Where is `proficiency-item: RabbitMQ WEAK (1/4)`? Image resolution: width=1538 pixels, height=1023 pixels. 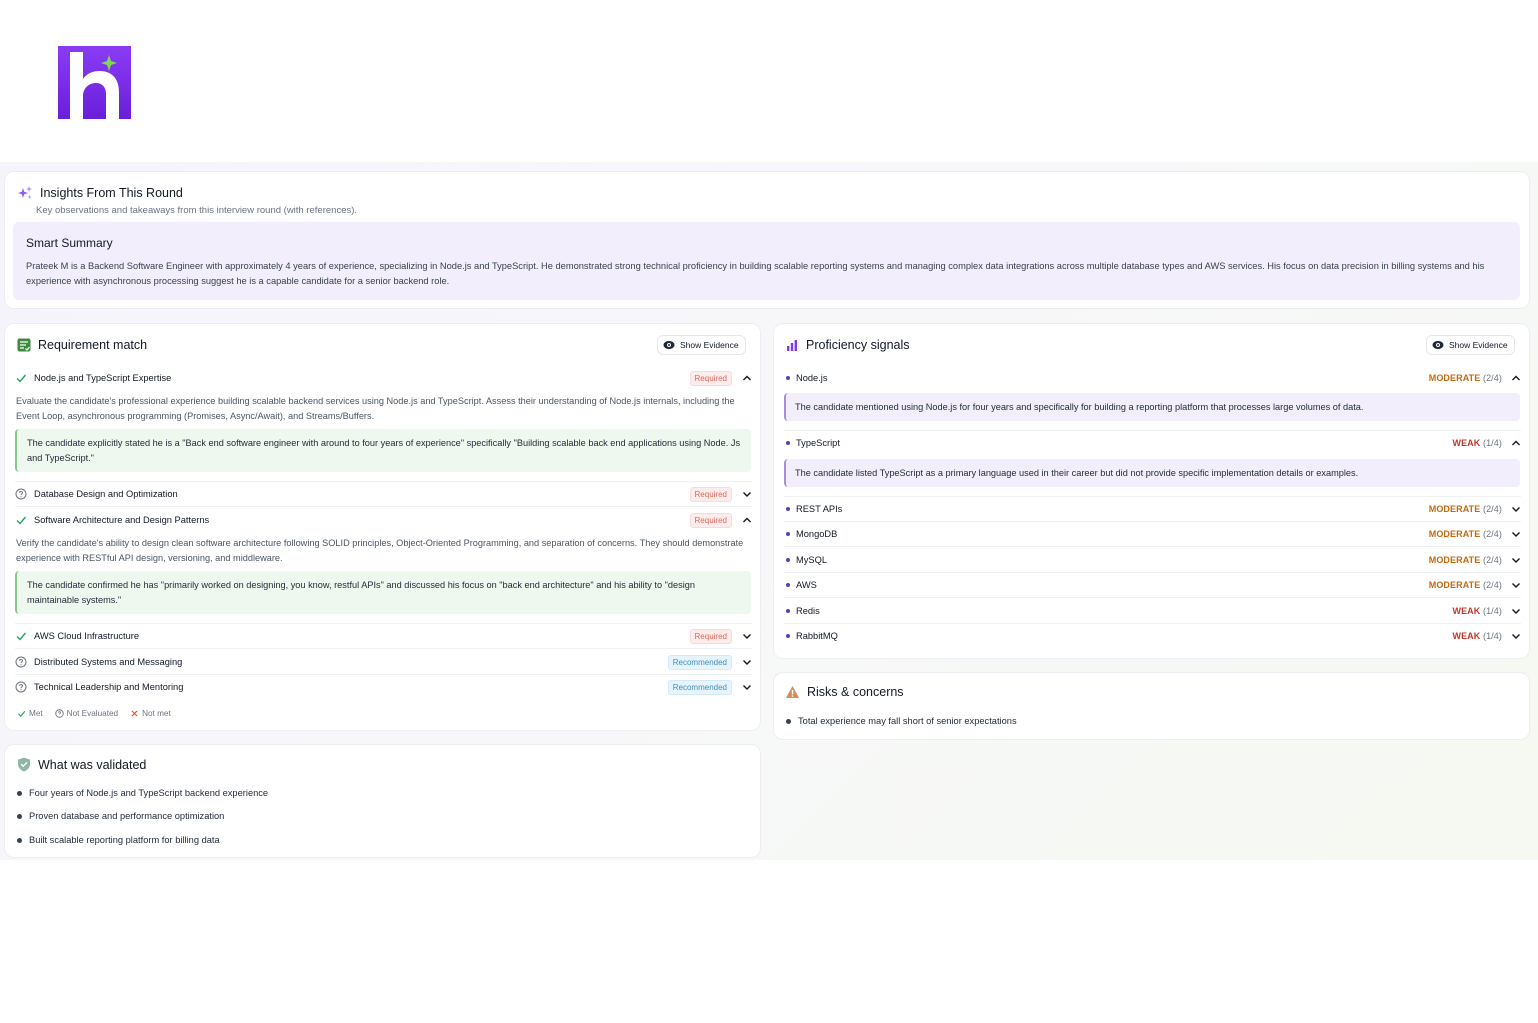
proficiency-item: RabbitMQ WEAK (1/4) is located at coordinates (1152, 636).